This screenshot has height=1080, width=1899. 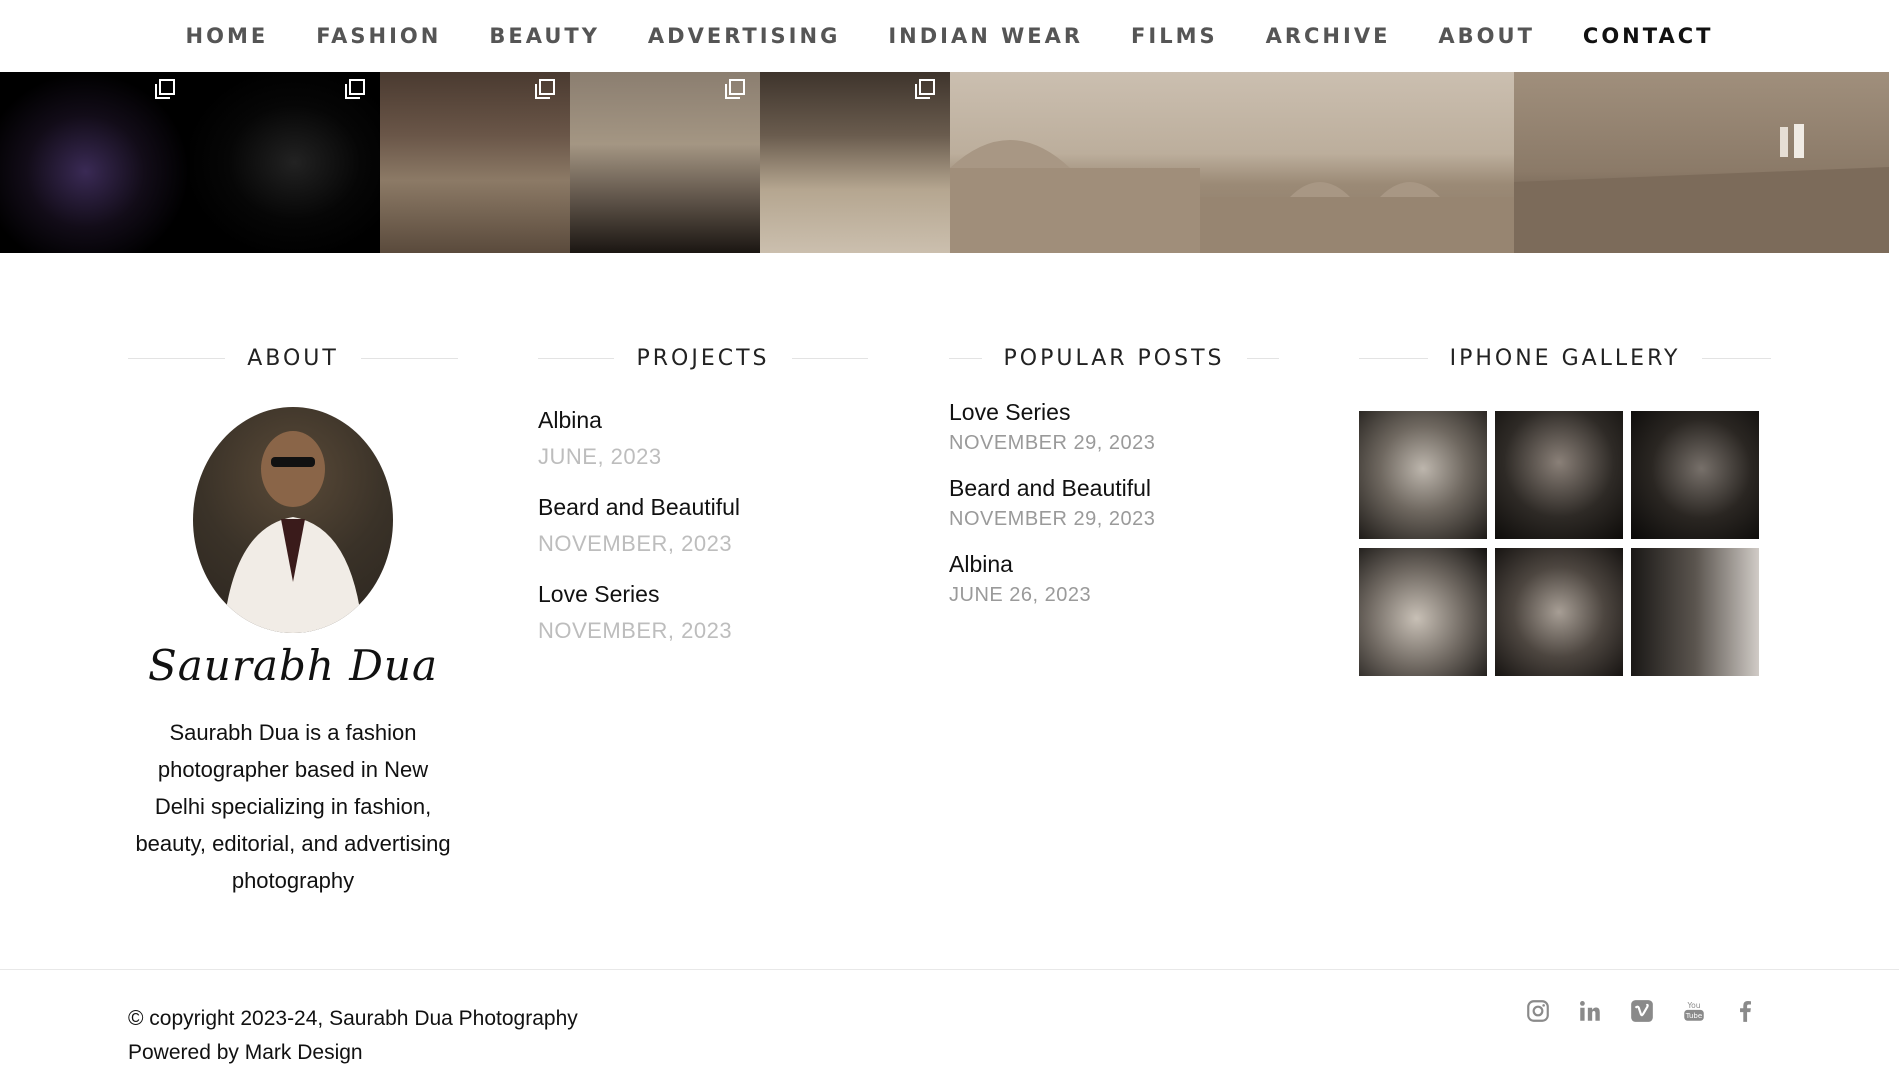 I want to click on avatar, so click(x=293, y=520).